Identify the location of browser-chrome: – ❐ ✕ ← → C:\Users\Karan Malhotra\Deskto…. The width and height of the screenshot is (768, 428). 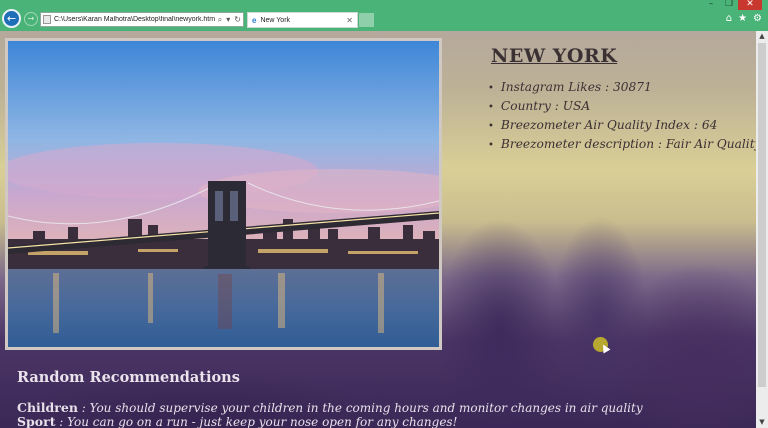
(384, 15).